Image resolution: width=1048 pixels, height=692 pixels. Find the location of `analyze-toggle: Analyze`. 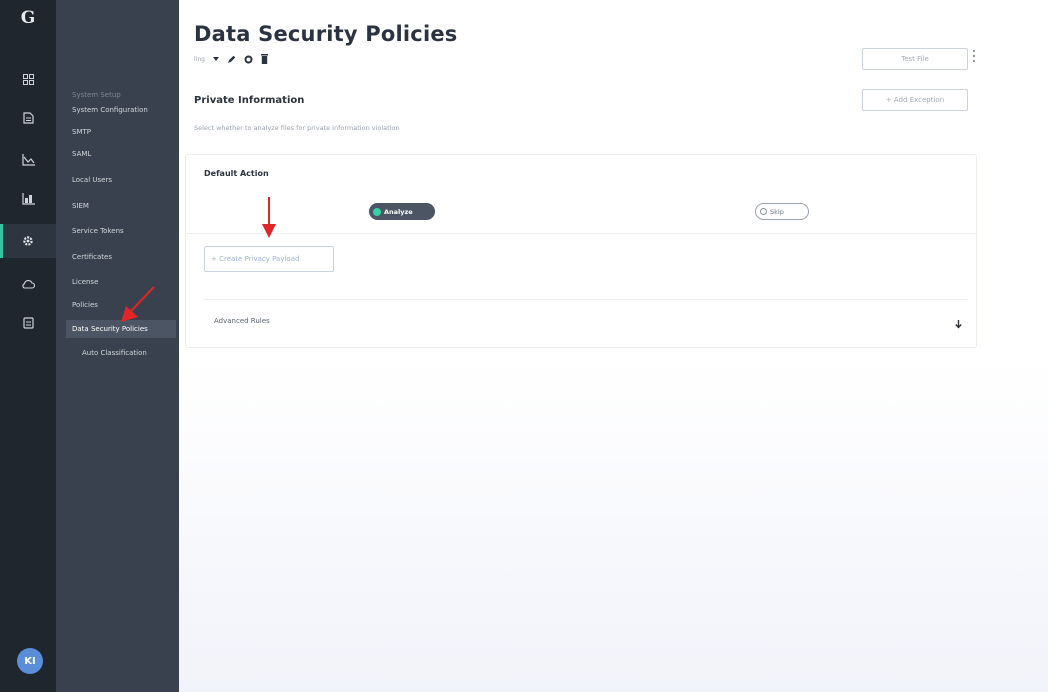

analyze-toggle: Analyze is located at coordinates (402, 211).